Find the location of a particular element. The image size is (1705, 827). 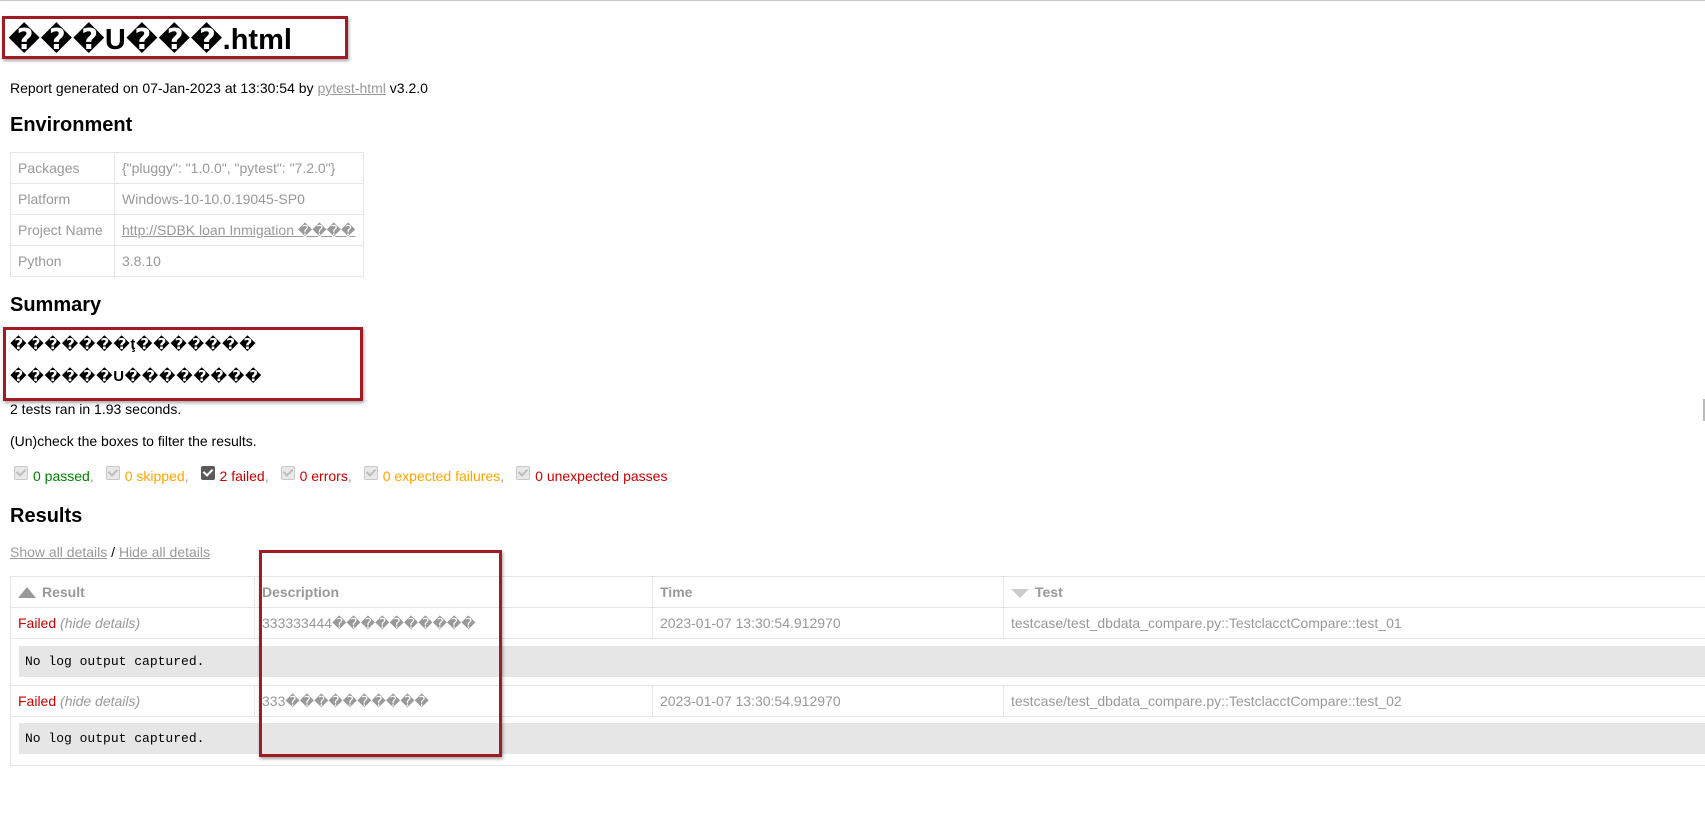

errors-count: 0 errors is located at coordinates (323, 476).